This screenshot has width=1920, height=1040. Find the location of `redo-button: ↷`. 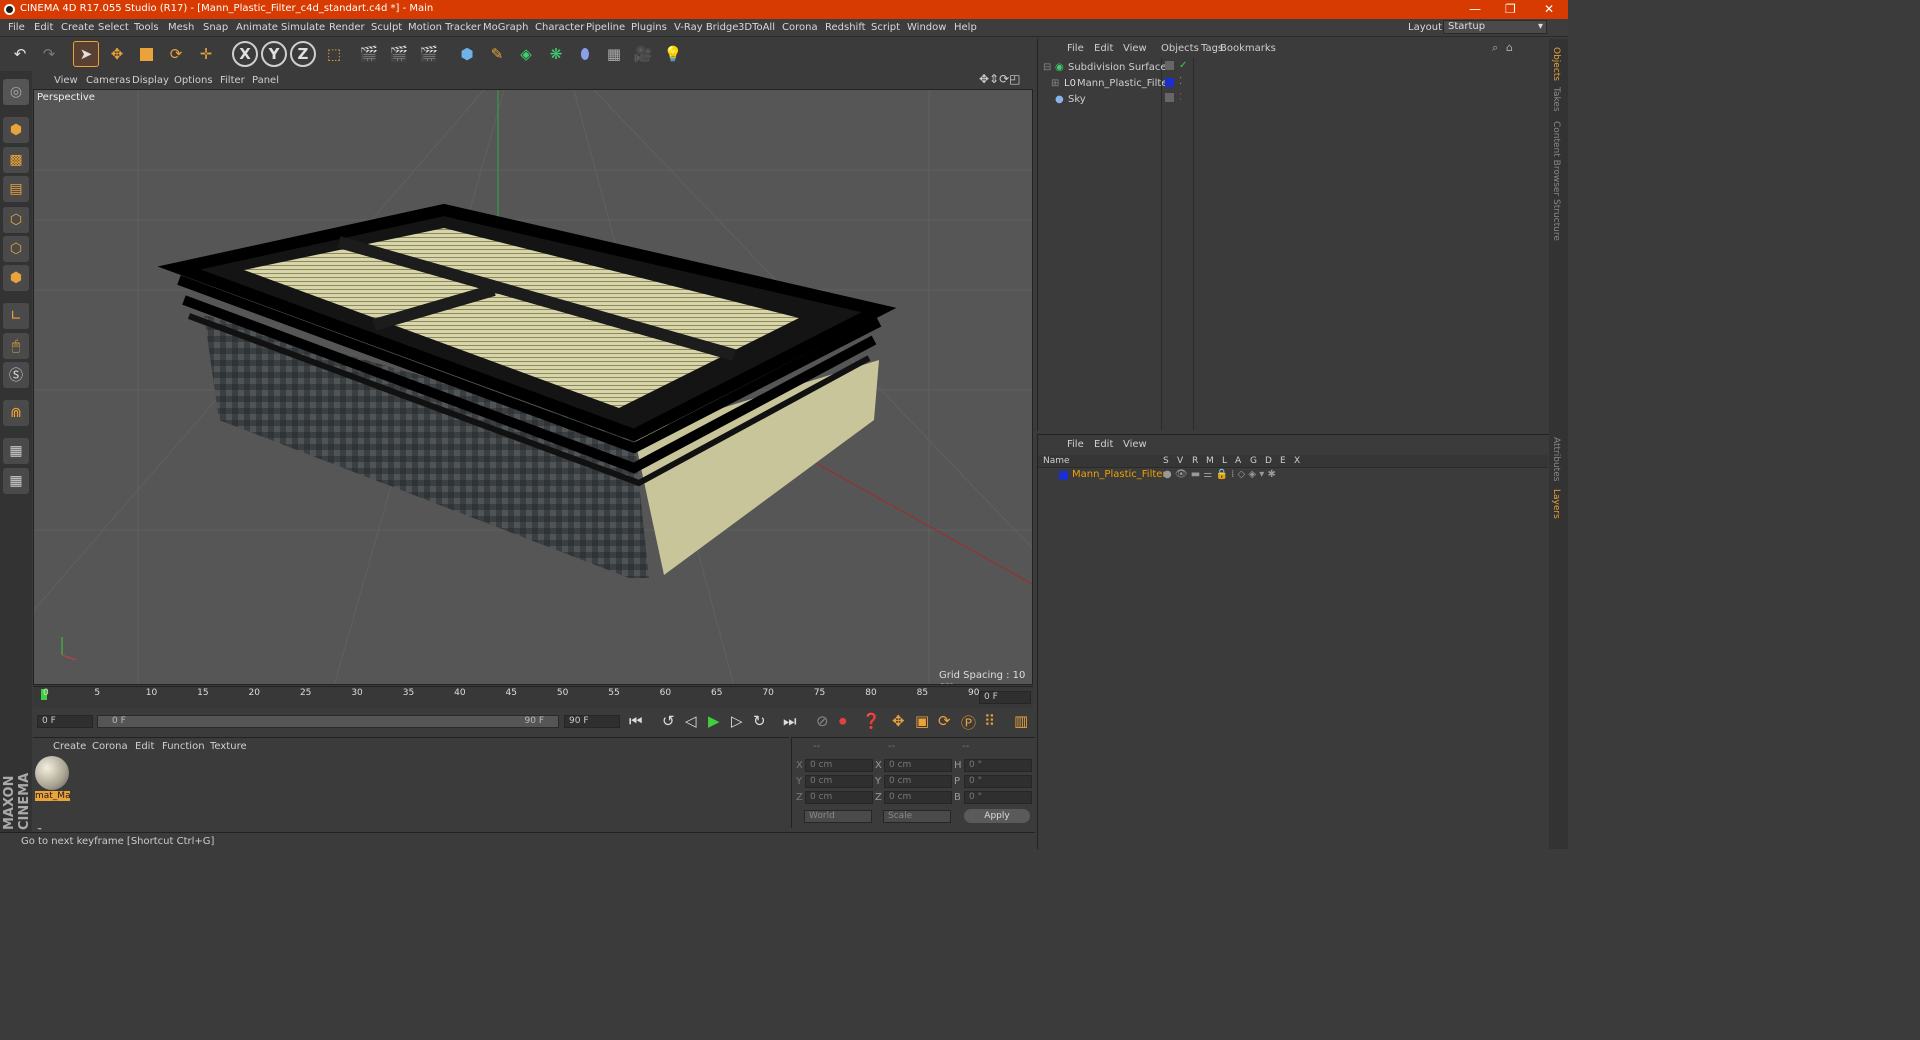

redo-button: ↷ is located at coordinates (49, 54).